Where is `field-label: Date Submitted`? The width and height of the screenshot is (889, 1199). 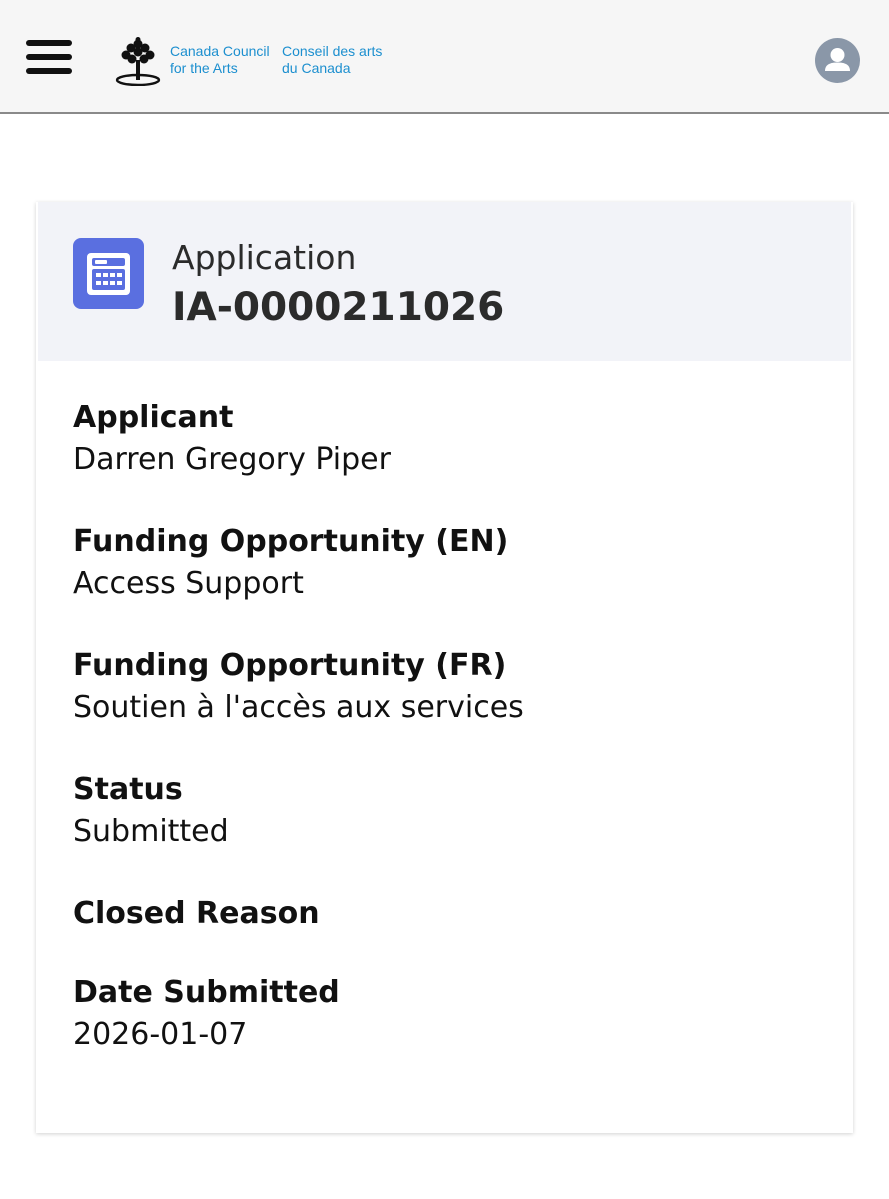
field-label: Date Submitted is located at coordinates (206, 992).